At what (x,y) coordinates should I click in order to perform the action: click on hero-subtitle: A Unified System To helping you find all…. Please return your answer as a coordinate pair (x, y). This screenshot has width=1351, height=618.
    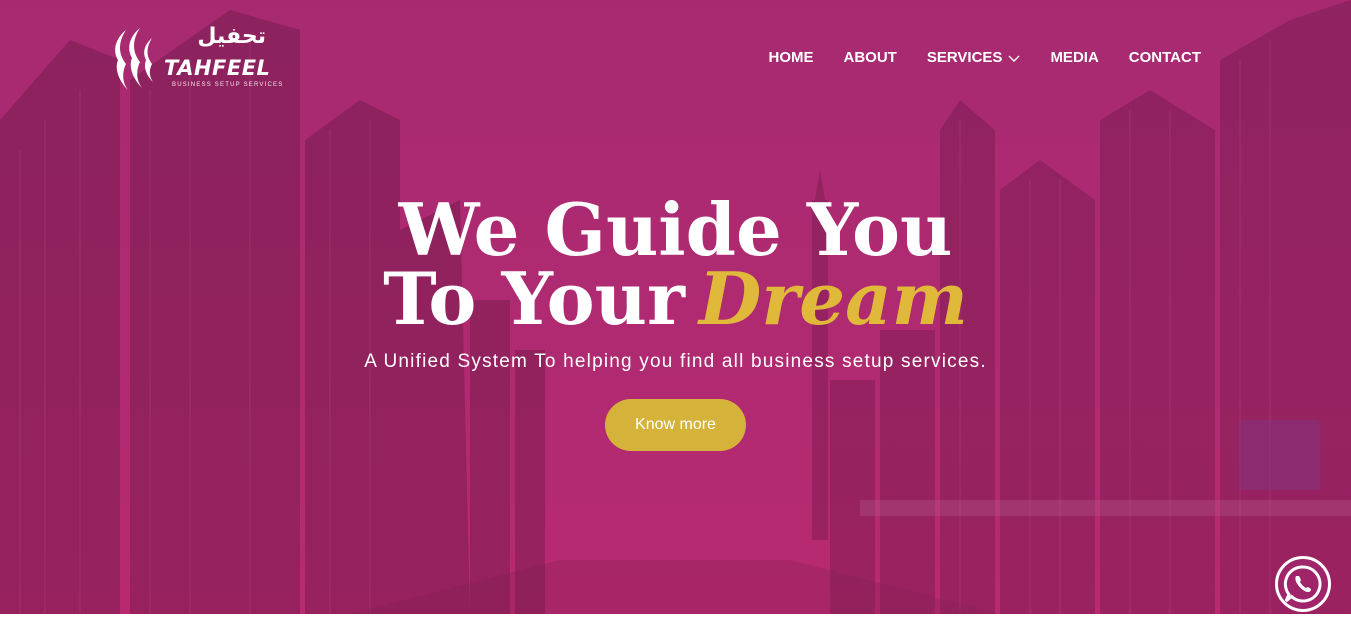
    Looking at the image, I should click on (675, 361).